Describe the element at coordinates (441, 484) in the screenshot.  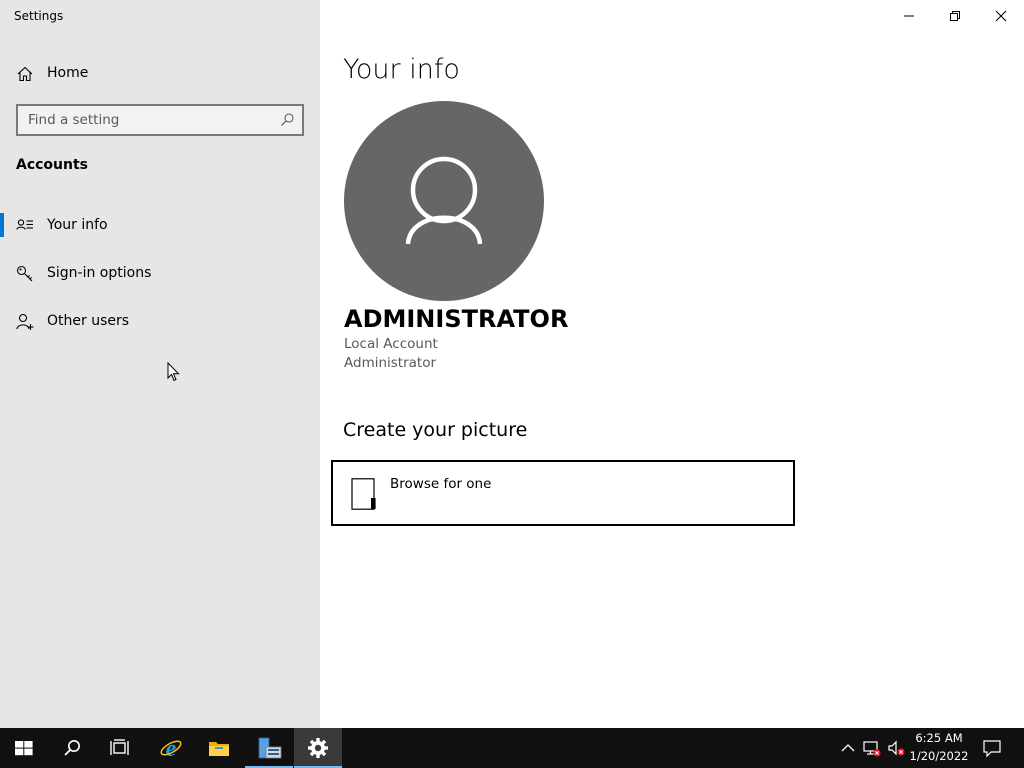
I see `browse-label: Browse for one` at that location.